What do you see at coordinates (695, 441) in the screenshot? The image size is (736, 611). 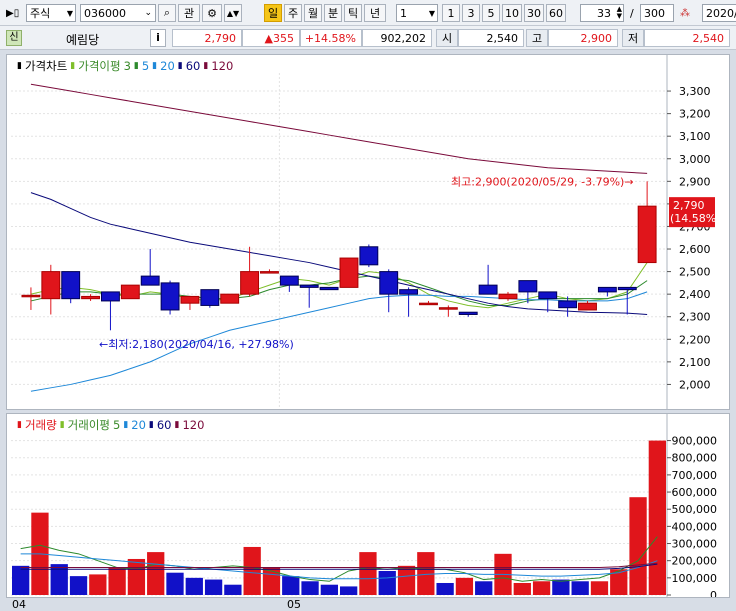 I see `y-tick-label: 900,000` at bounding box center [695, 441].